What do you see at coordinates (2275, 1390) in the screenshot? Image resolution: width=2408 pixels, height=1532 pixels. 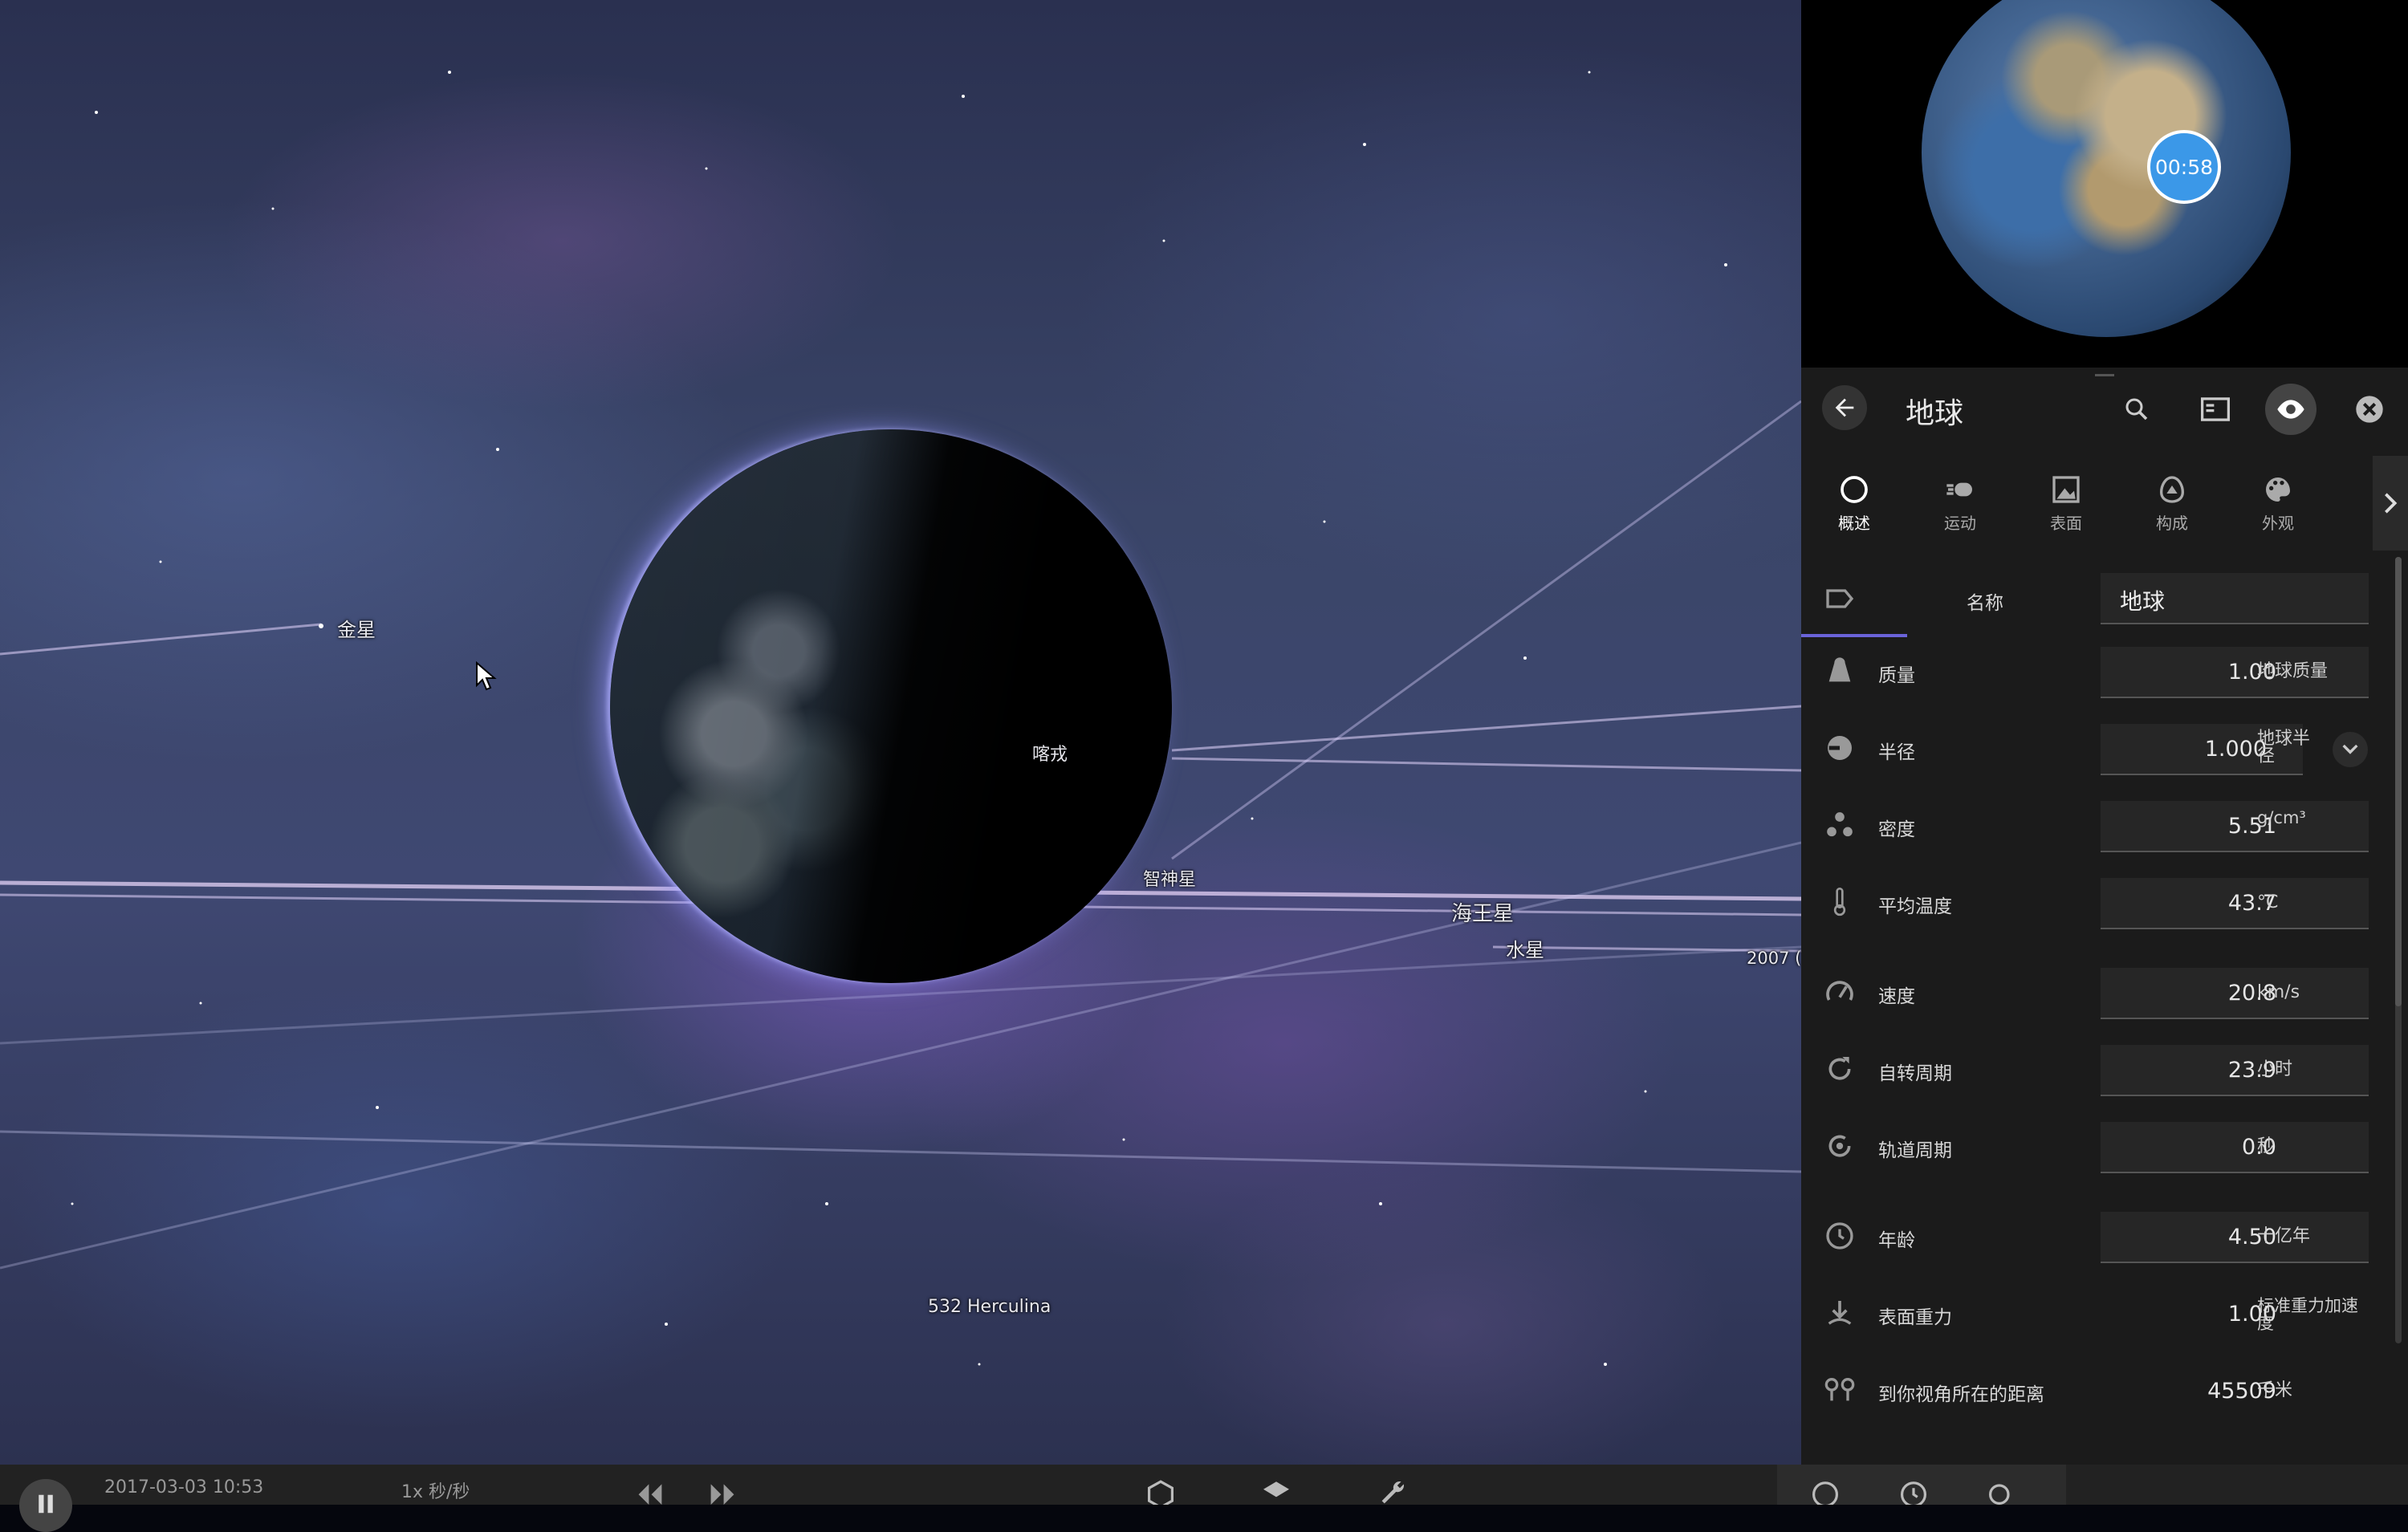 I see `property-unit: 千米` at bounding box center [2275, 1390].